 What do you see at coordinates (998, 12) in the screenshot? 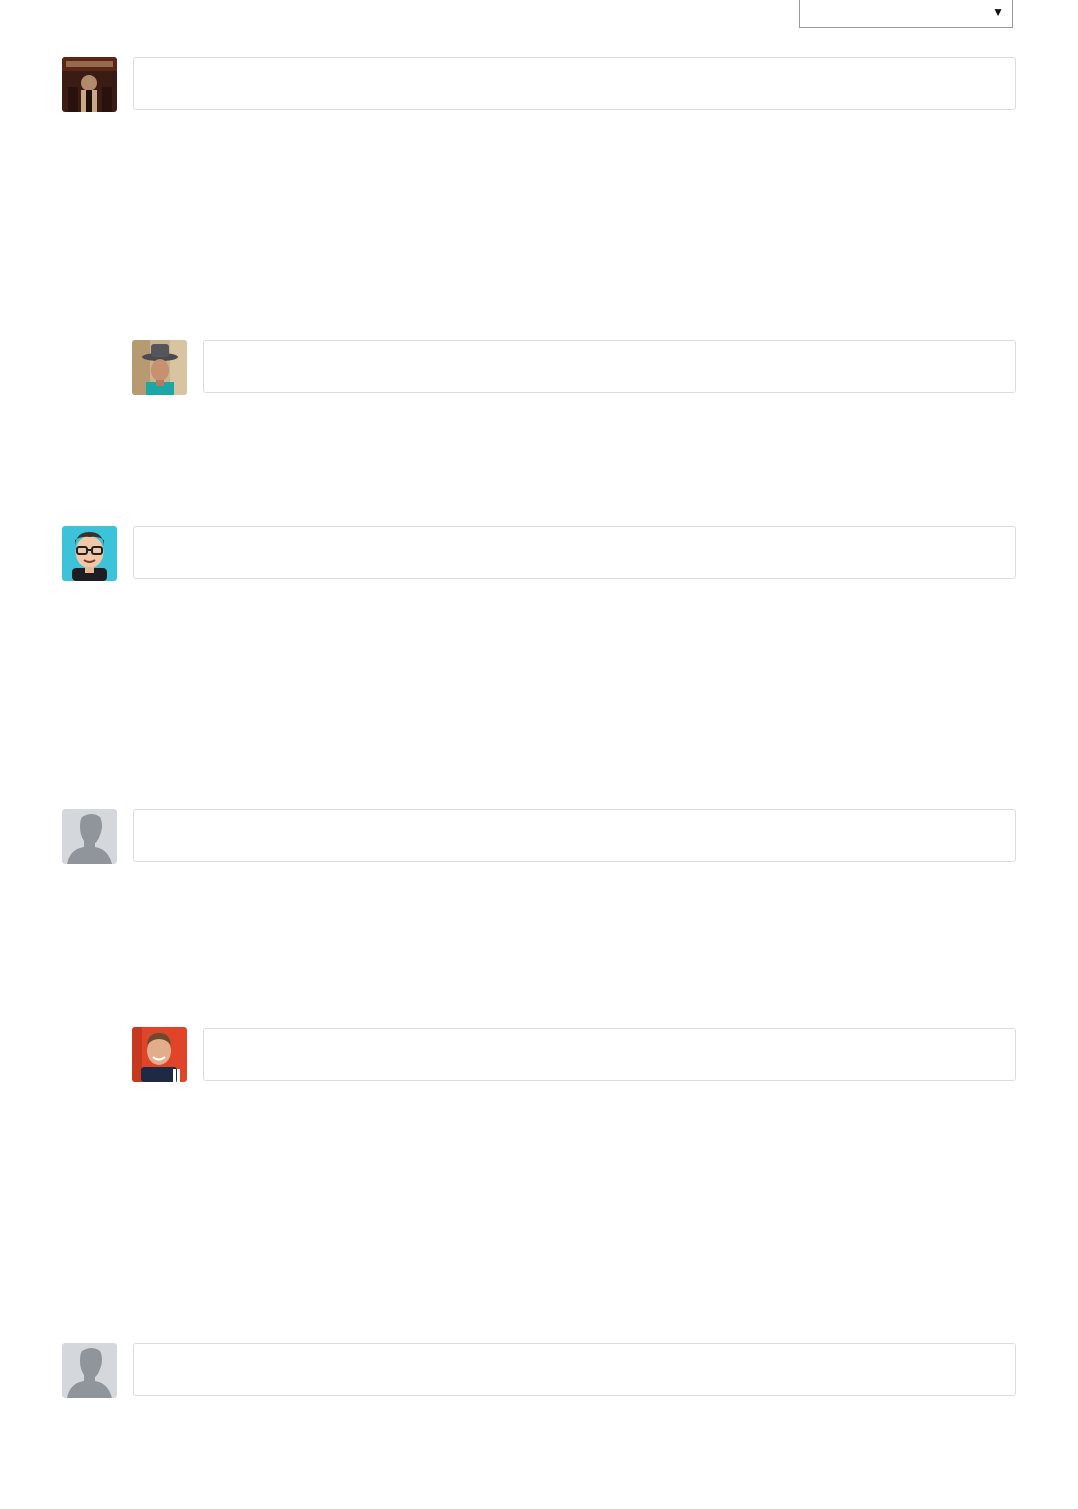
I see `triangle-down-icon: ▼` at bounding box center [998, 12].